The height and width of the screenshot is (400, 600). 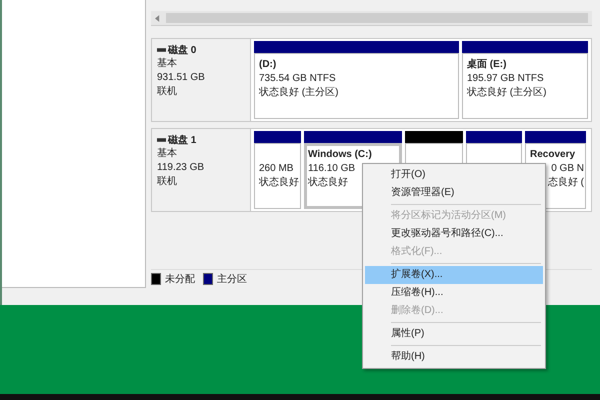 I want to click on partition: 260 MB 状态良好, so click(x=277, y=176).